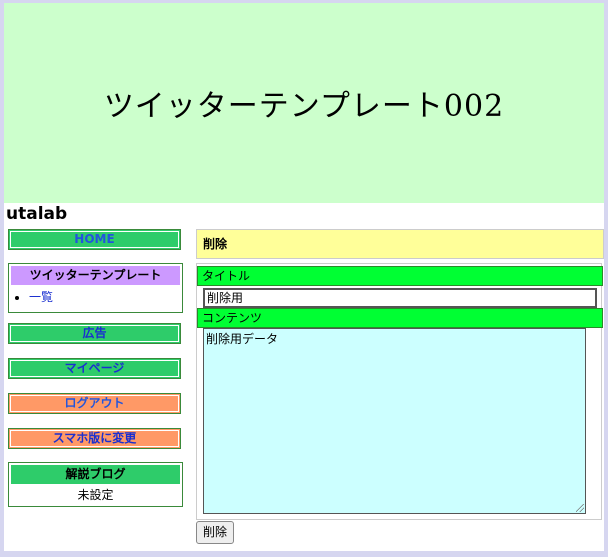 The height and width of the screenshot is (557, 608). What do you see at coordinates (304, 106) in the screenshot?
I see `banner-title: ツイッターテンプレート002` at bounding box center [304, 106].